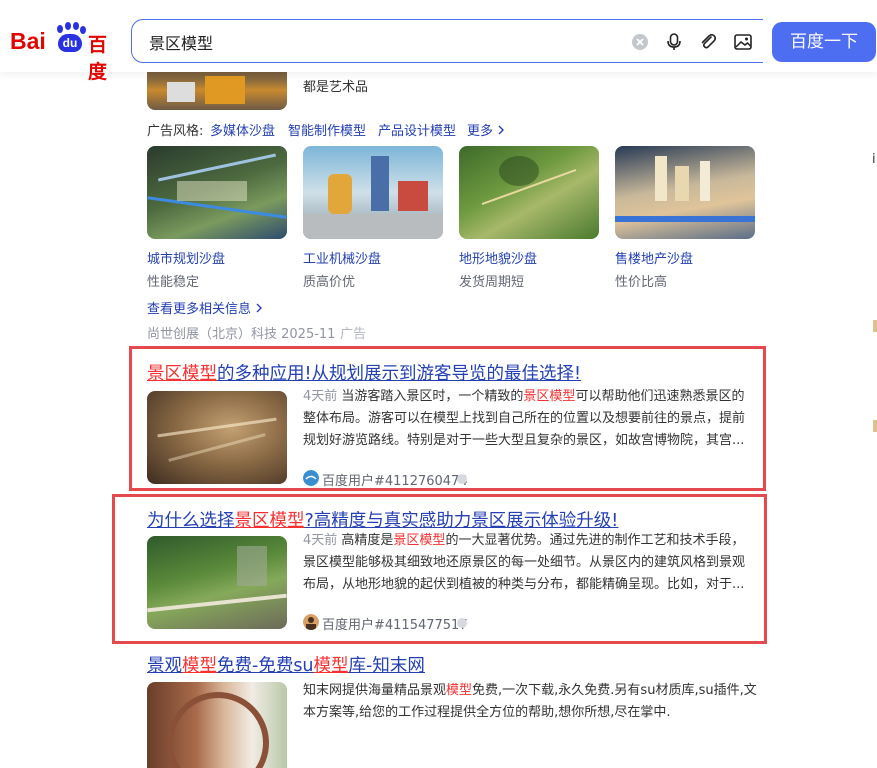 This screenshot has height=768, width=877. I want to click on ad-style-link-2: 智能制作模型, so click(327, 129).